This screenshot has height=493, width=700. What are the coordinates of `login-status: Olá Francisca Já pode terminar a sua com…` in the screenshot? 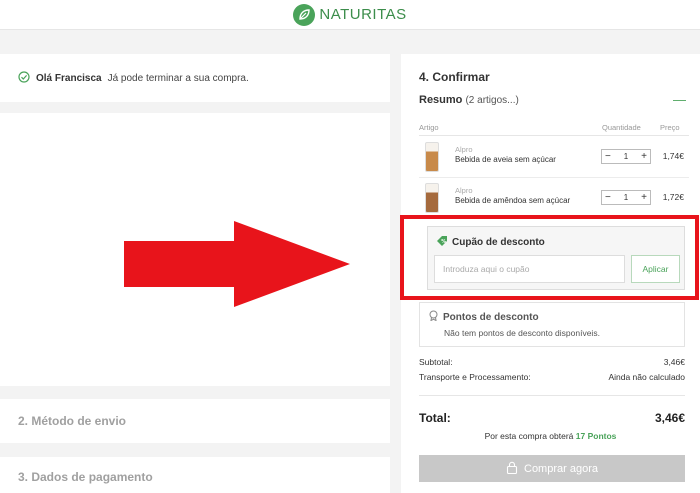 It's located at (195, 78).